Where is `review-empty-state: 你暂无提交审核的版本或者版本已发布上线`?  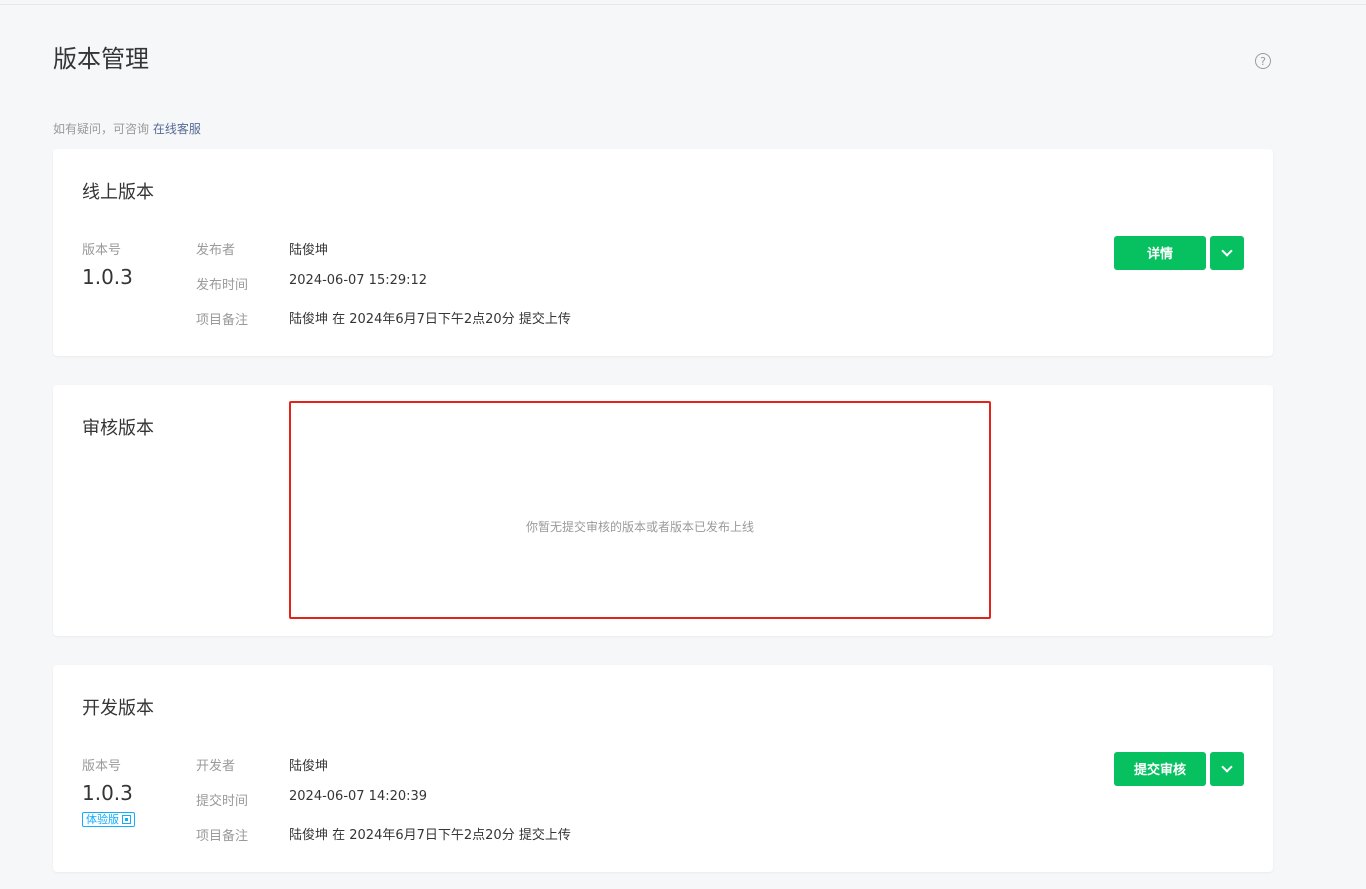 review-empty-state: 你暂无提交审核的版本或者版本已发布上线 is located at coordinates (640, 510).